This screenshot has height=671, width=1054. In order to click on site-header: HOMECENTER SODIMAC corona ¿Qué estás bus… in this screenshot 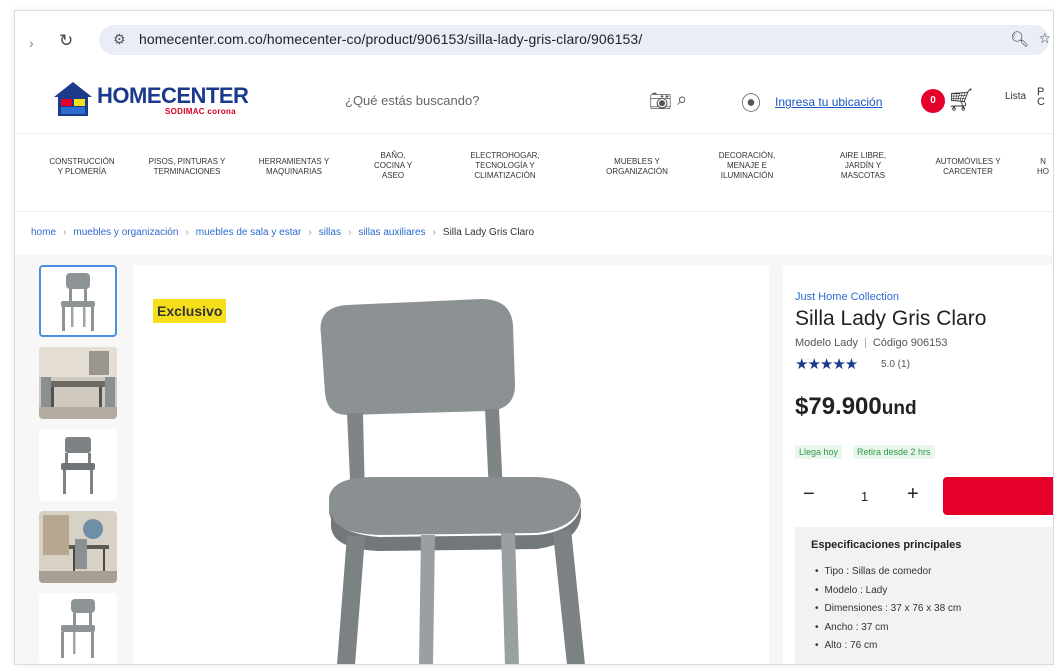, I will do `click(534, 102)`.